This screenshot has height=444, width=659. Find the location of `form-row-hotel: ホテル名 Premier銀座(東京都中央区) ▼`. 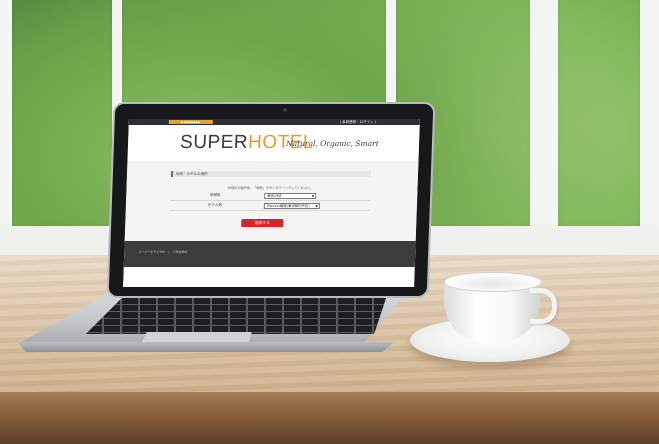

form-row-hotel: ホテル名 Premier銀座(東京都中央区) ▼ is located at coordinates (270, 206).